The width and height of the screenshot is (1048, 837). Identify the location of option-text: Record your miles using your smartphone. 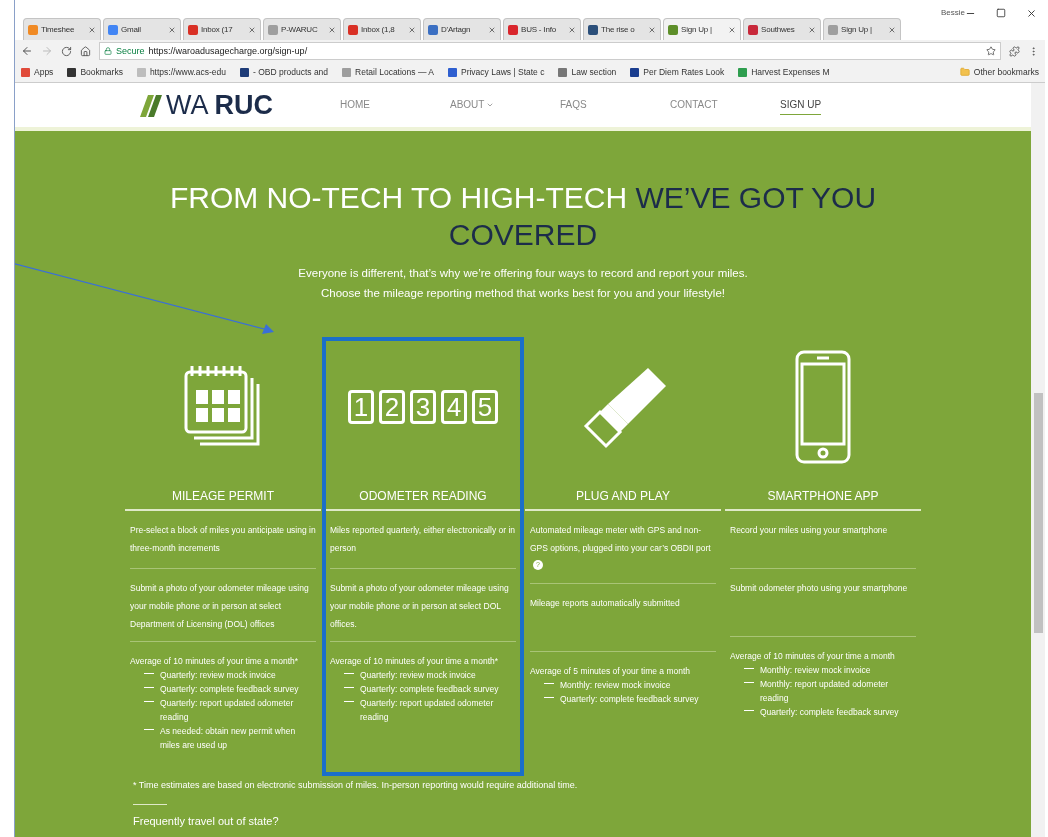
(809, 530).